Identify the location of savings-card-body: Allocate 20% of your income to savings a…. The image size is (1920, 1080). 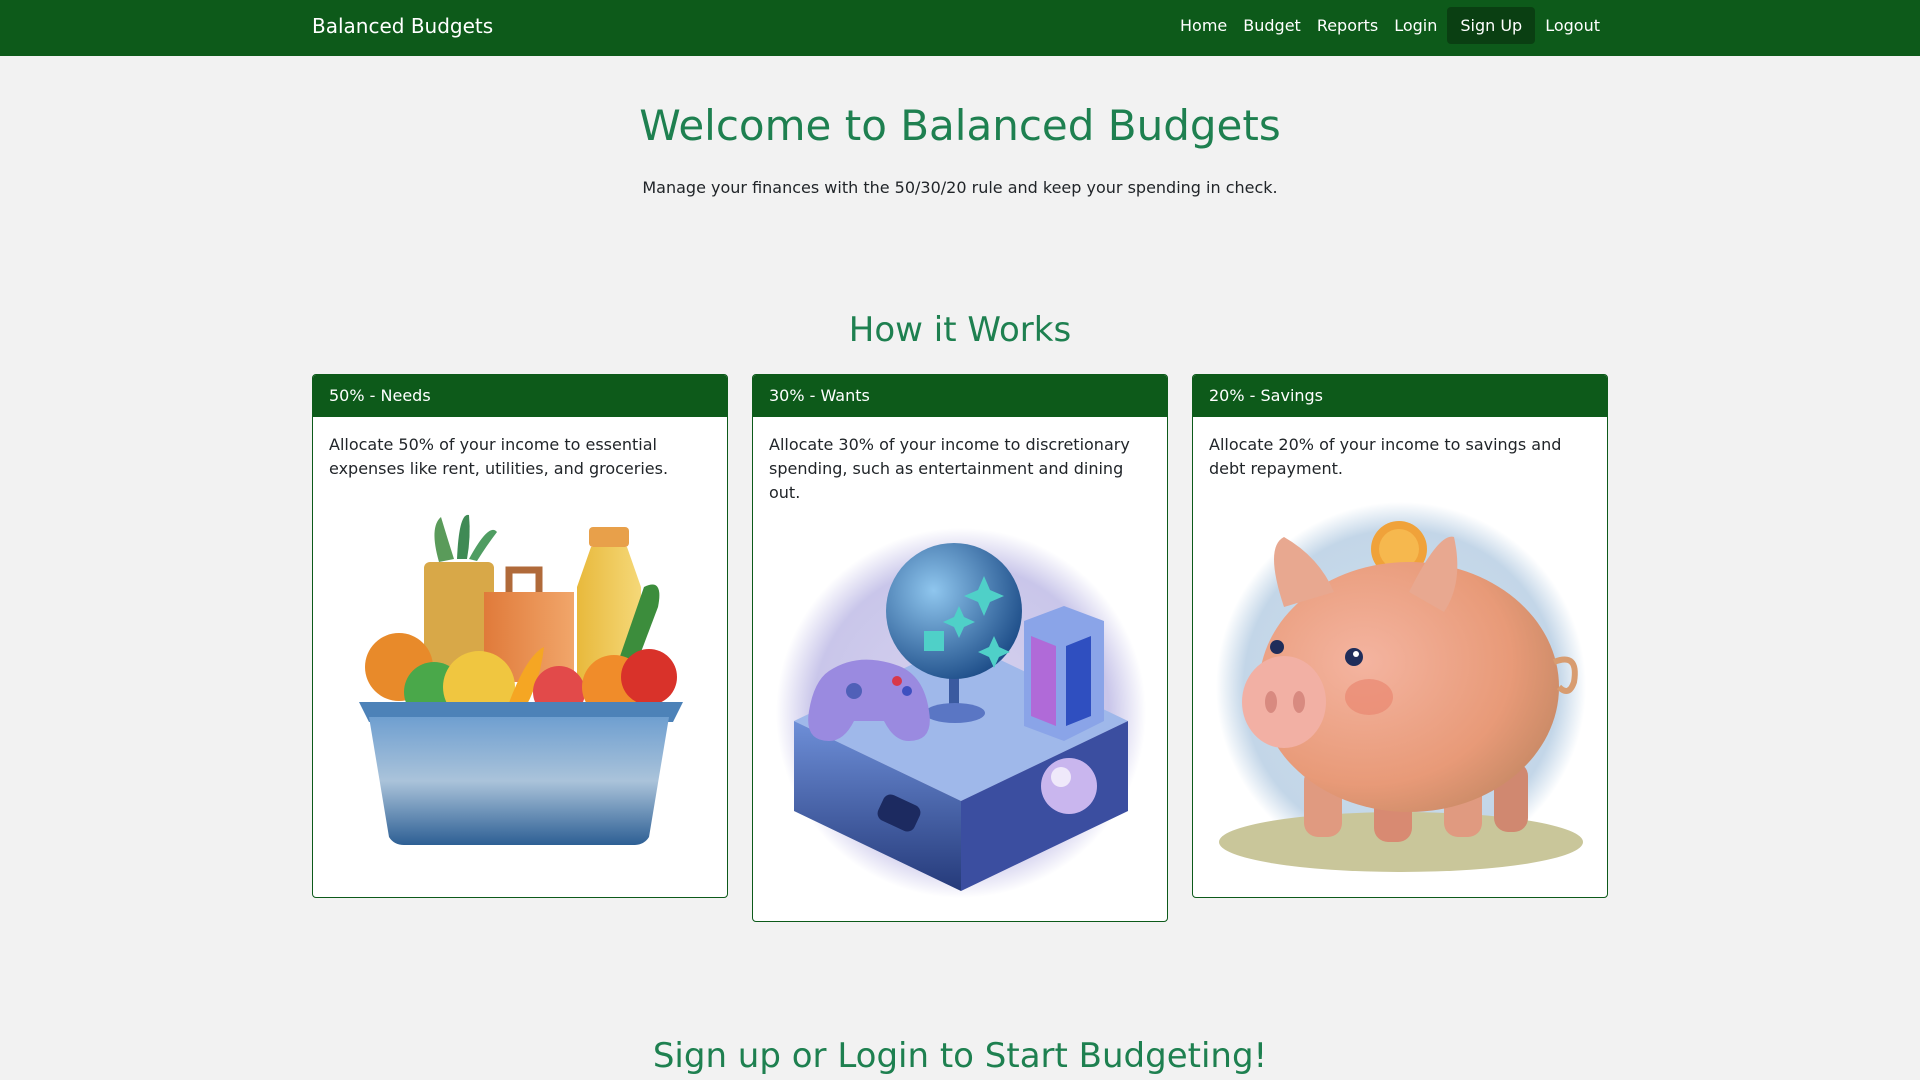
(1400, 657).